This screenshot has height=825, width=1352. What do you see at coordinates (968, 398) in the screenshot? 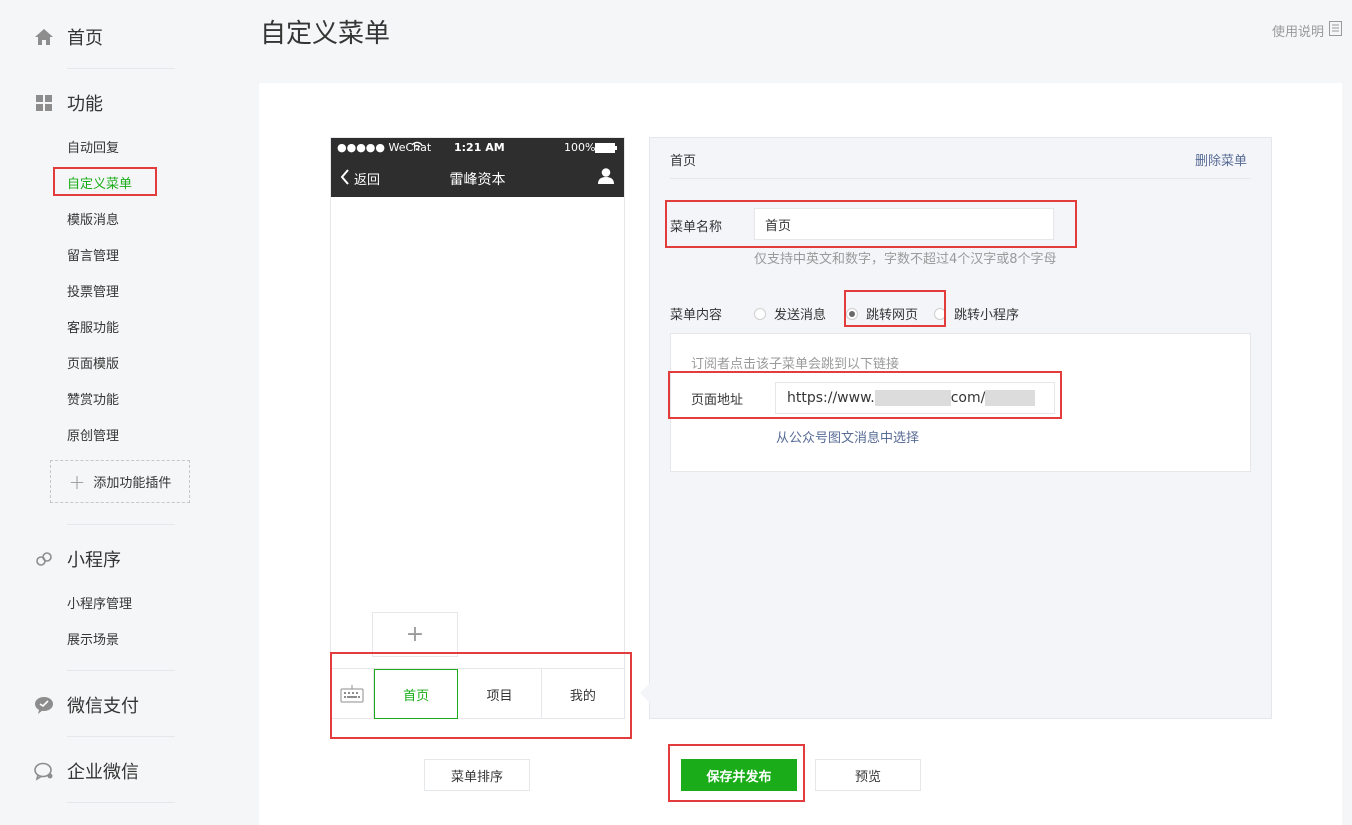
I see `url-mid: com/` at bounding box center [968, 398].